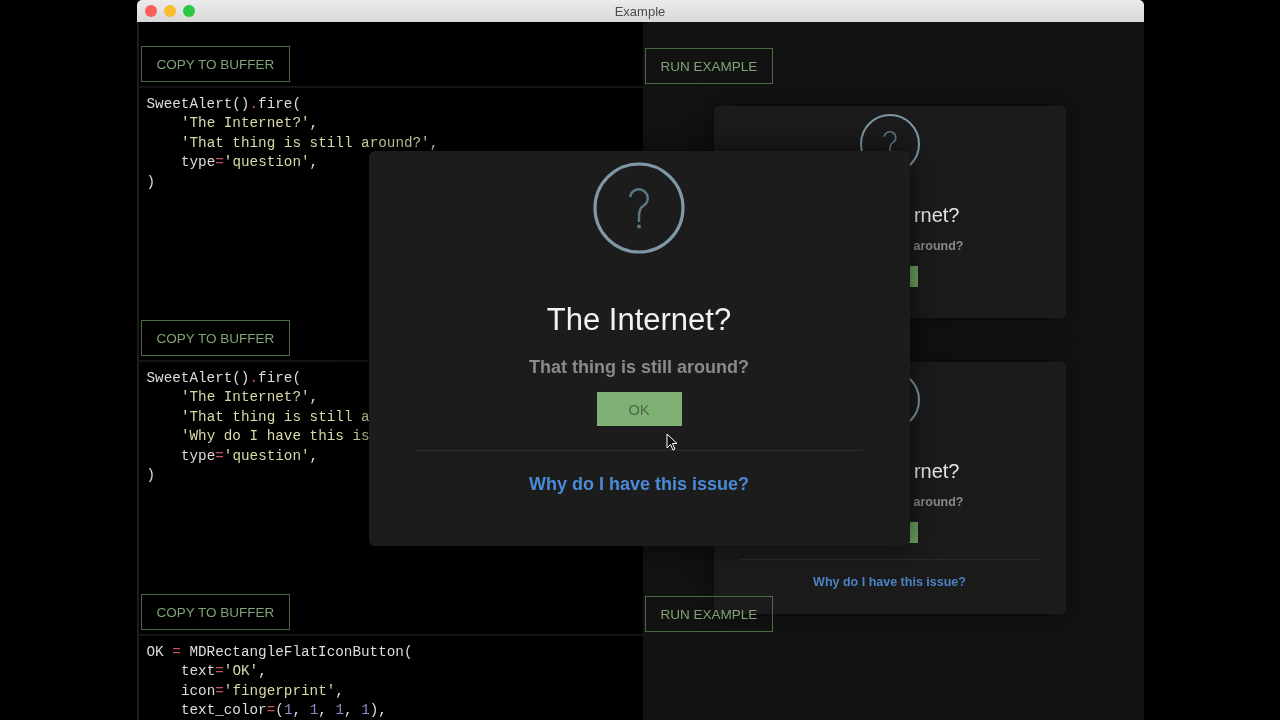 This screenshot has width=1280, height=720. Describe the element at coordinates (279, 652) in the screenshot. I see `code-line: OK = MDRectangleFlatIconButton(` at that location.